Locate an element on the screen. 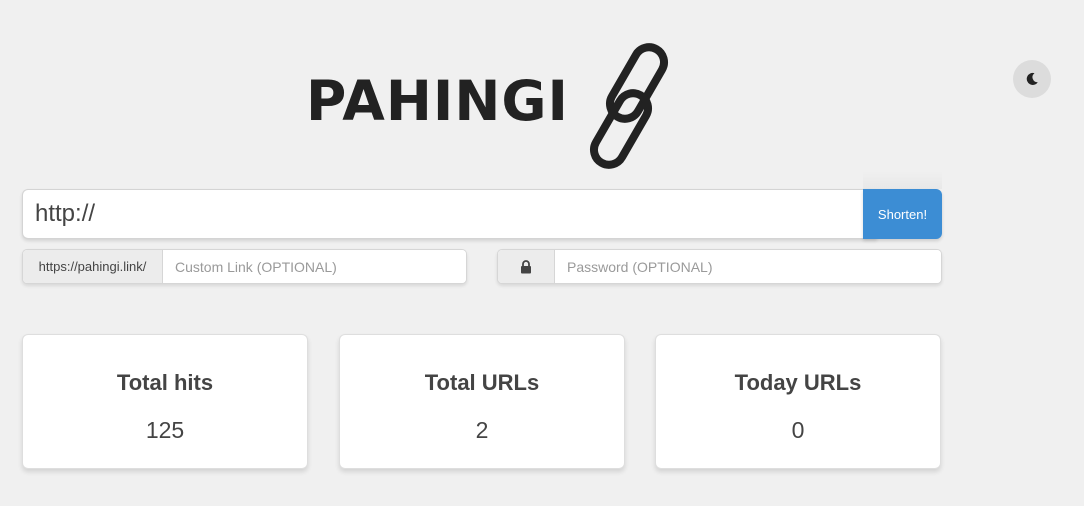 This screenshot has width=1084, height=506. shorten-button: Shorten! is located at coordinates (902, 214).